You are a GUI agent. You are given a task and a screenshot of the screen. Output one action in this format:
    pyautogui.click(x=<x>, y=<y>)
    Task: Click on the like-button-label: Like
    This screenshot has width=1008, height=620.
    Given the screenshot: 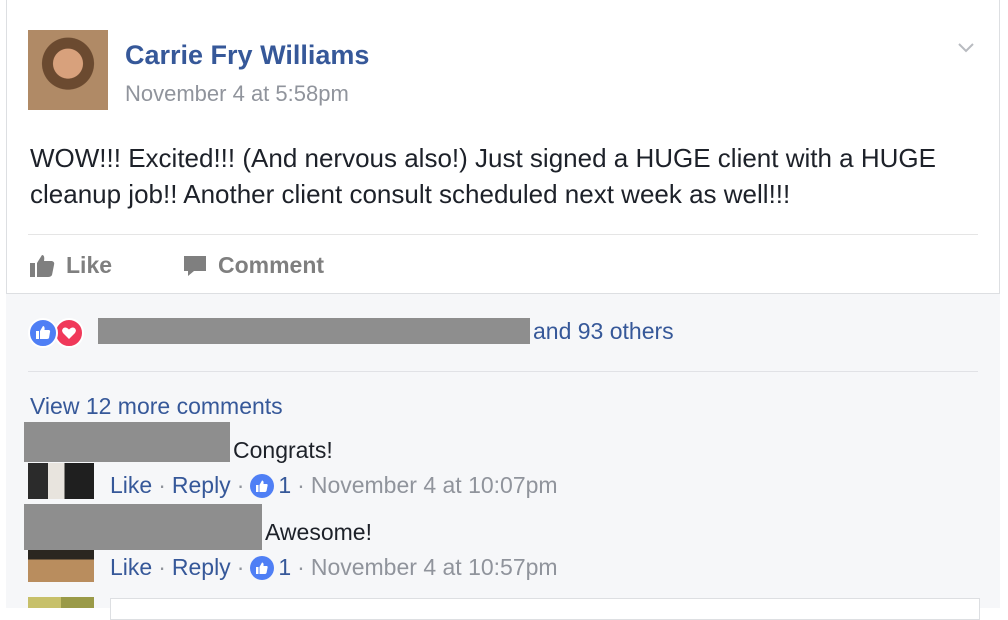 What is the action you would take?
    pyautogui.click(x=89, y=265)
    